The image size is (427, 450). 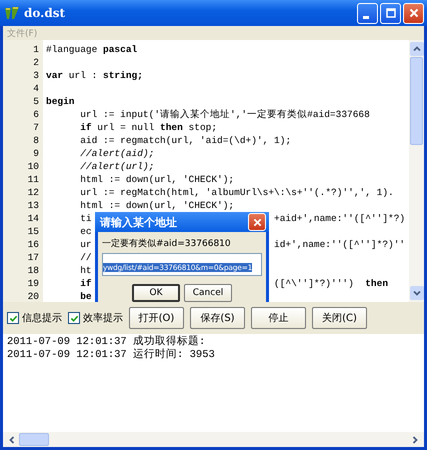 What do you see at coordinates (36, 49) in the screenshot?
I see `line-number: 1` at bounding box center [36, 49].